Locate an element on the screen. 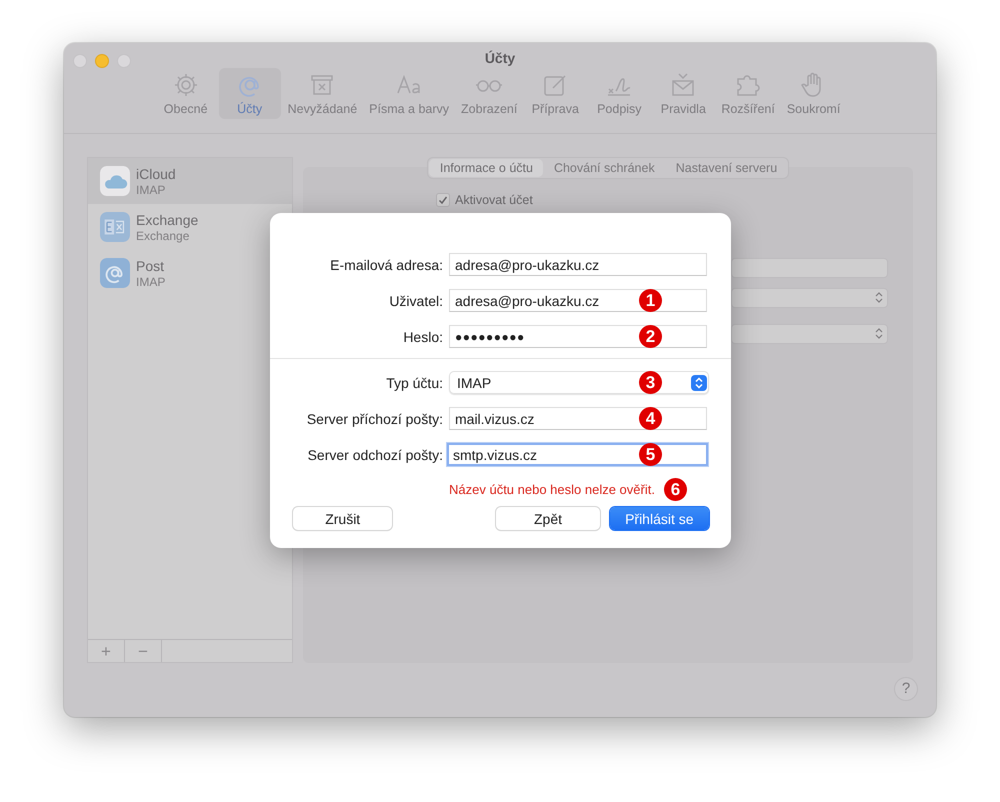  add-button: + is located at coordinates (106, 651).